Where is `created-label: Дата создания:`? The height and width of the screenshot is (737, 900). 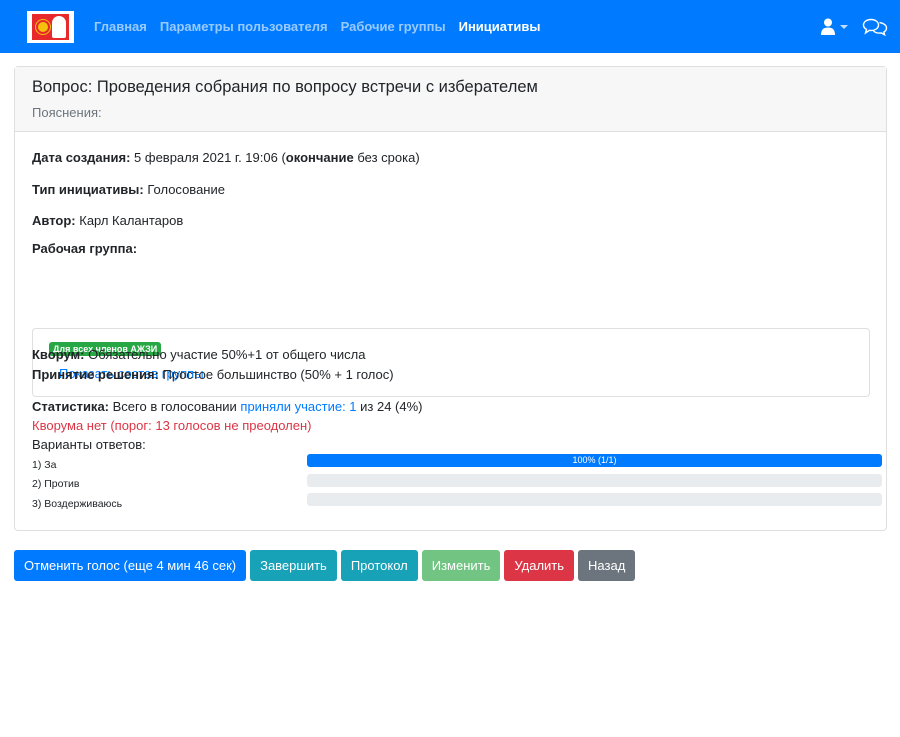 created-label: Дата создания: is located at coordinates (81, 157).